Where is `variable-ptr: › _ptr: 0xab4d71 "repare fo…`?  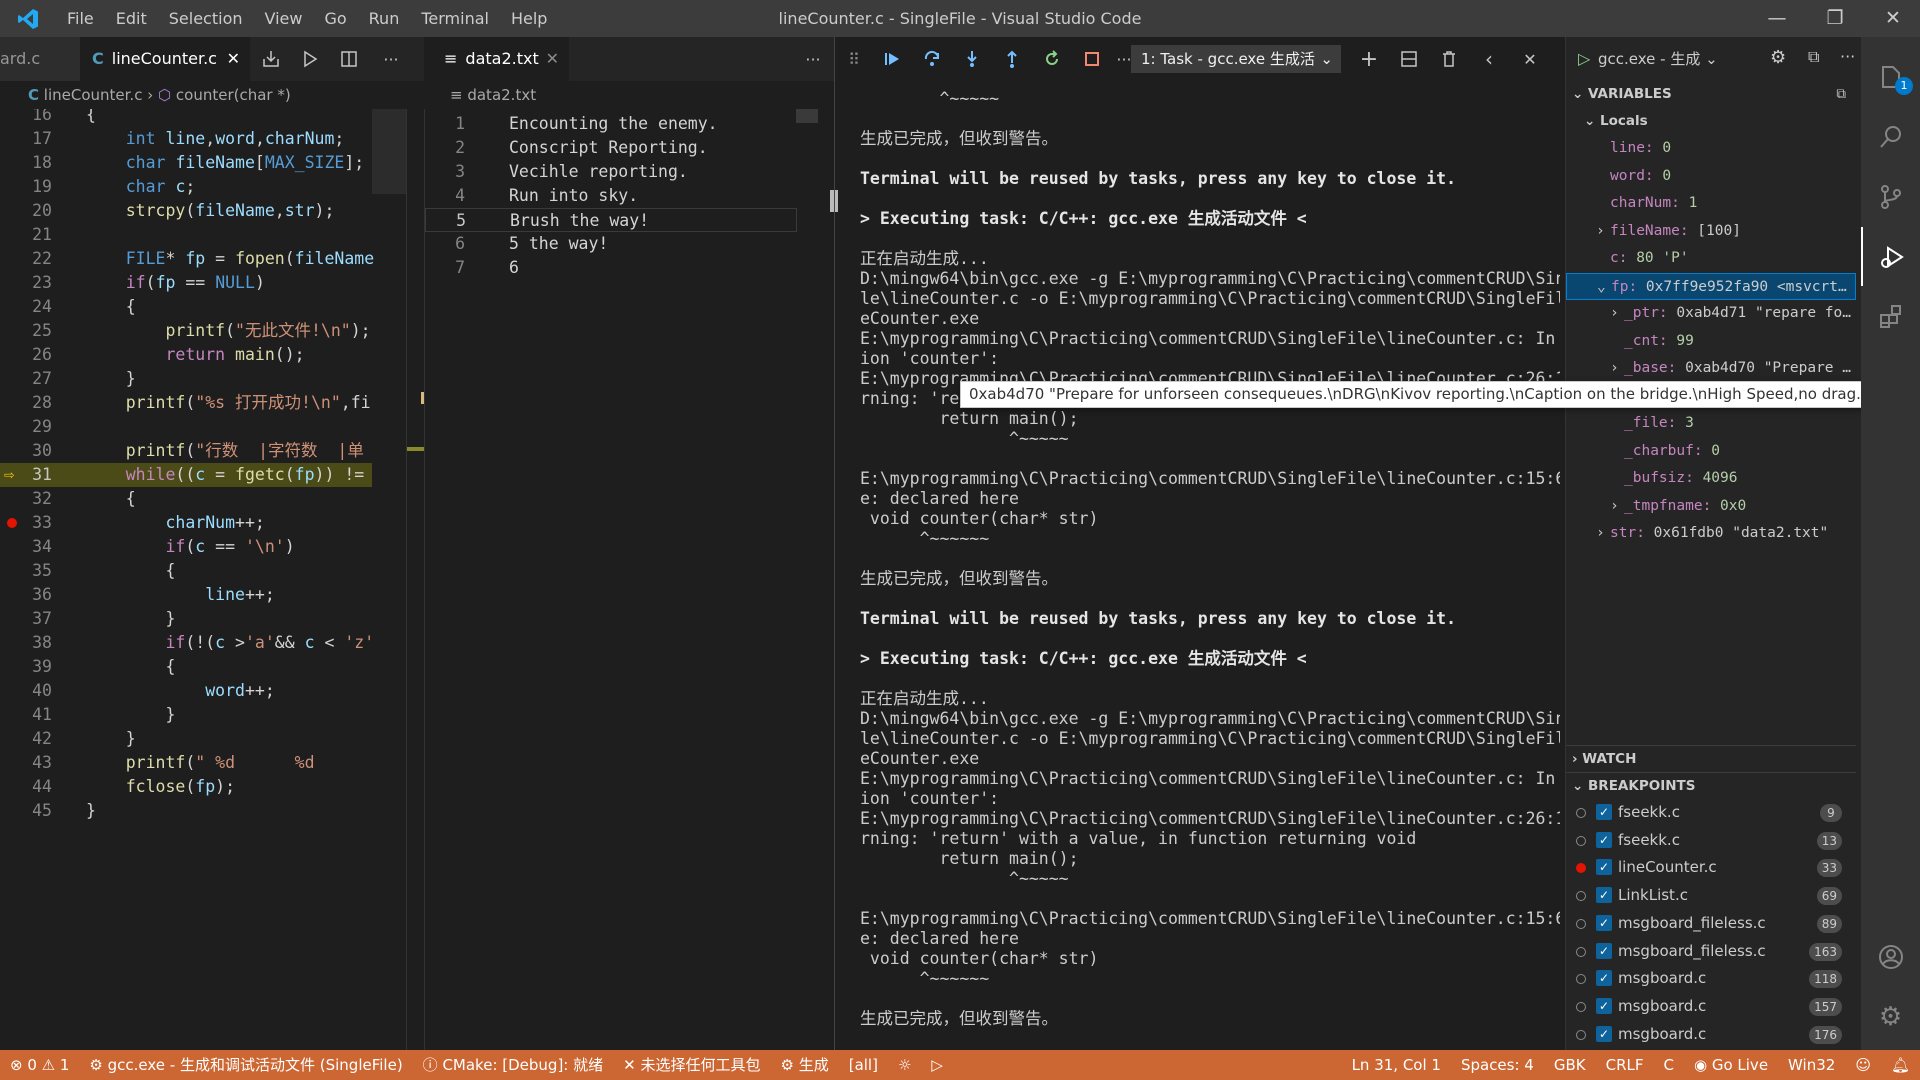 variable-ptr: › _ptr: 0xab4d71 "repare fo… is located at coordinates (1711, 313).